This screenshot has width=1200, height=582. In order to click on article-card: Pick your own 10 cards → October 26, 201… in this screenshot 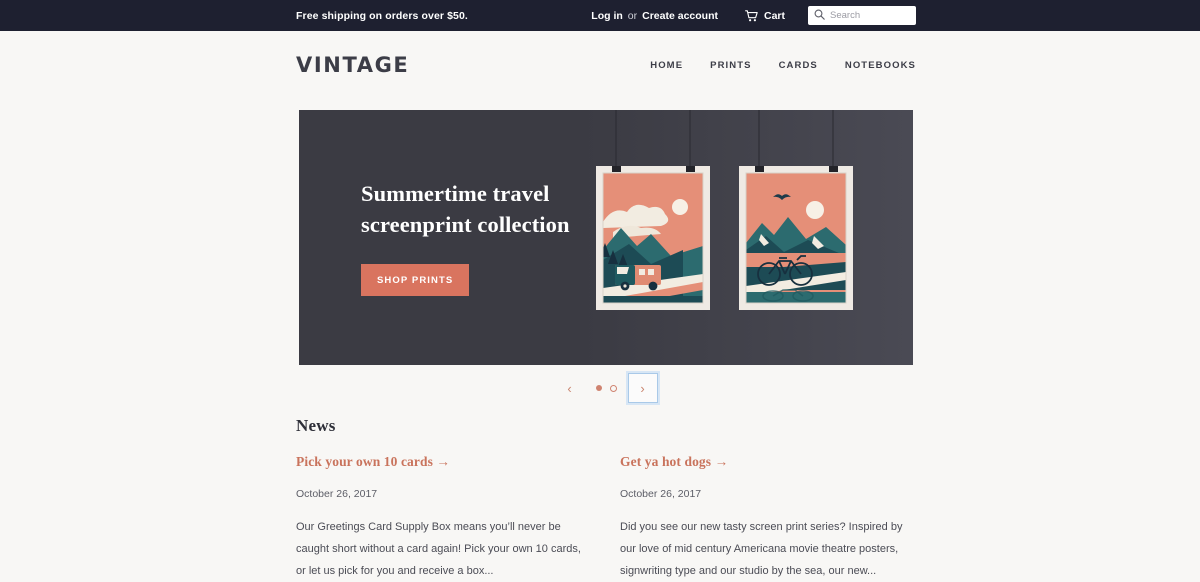, I will do `click(444, 518)`.